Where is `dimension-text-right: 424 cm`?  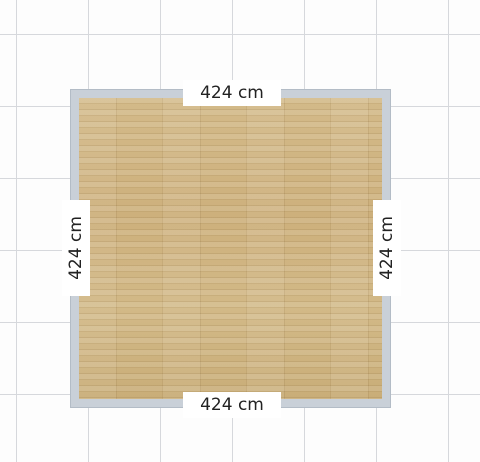
dimension-text-right: 424 cm is located at coordinates (387, 248).